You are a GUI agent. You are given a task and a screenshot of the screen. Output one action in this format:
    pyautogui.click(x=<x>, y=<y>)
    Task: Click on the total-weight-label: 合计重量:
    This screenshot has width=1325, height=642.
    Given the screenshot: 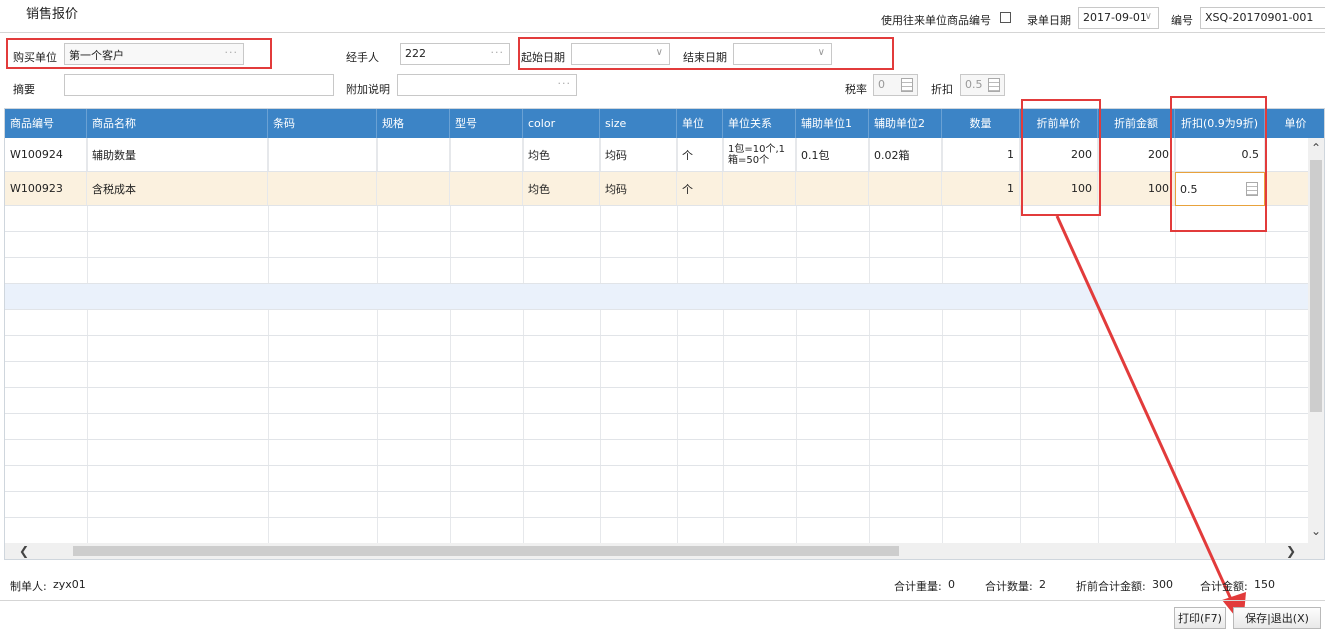 What is the action you would take?
    pyautogui.click(x=918, y=586)
    